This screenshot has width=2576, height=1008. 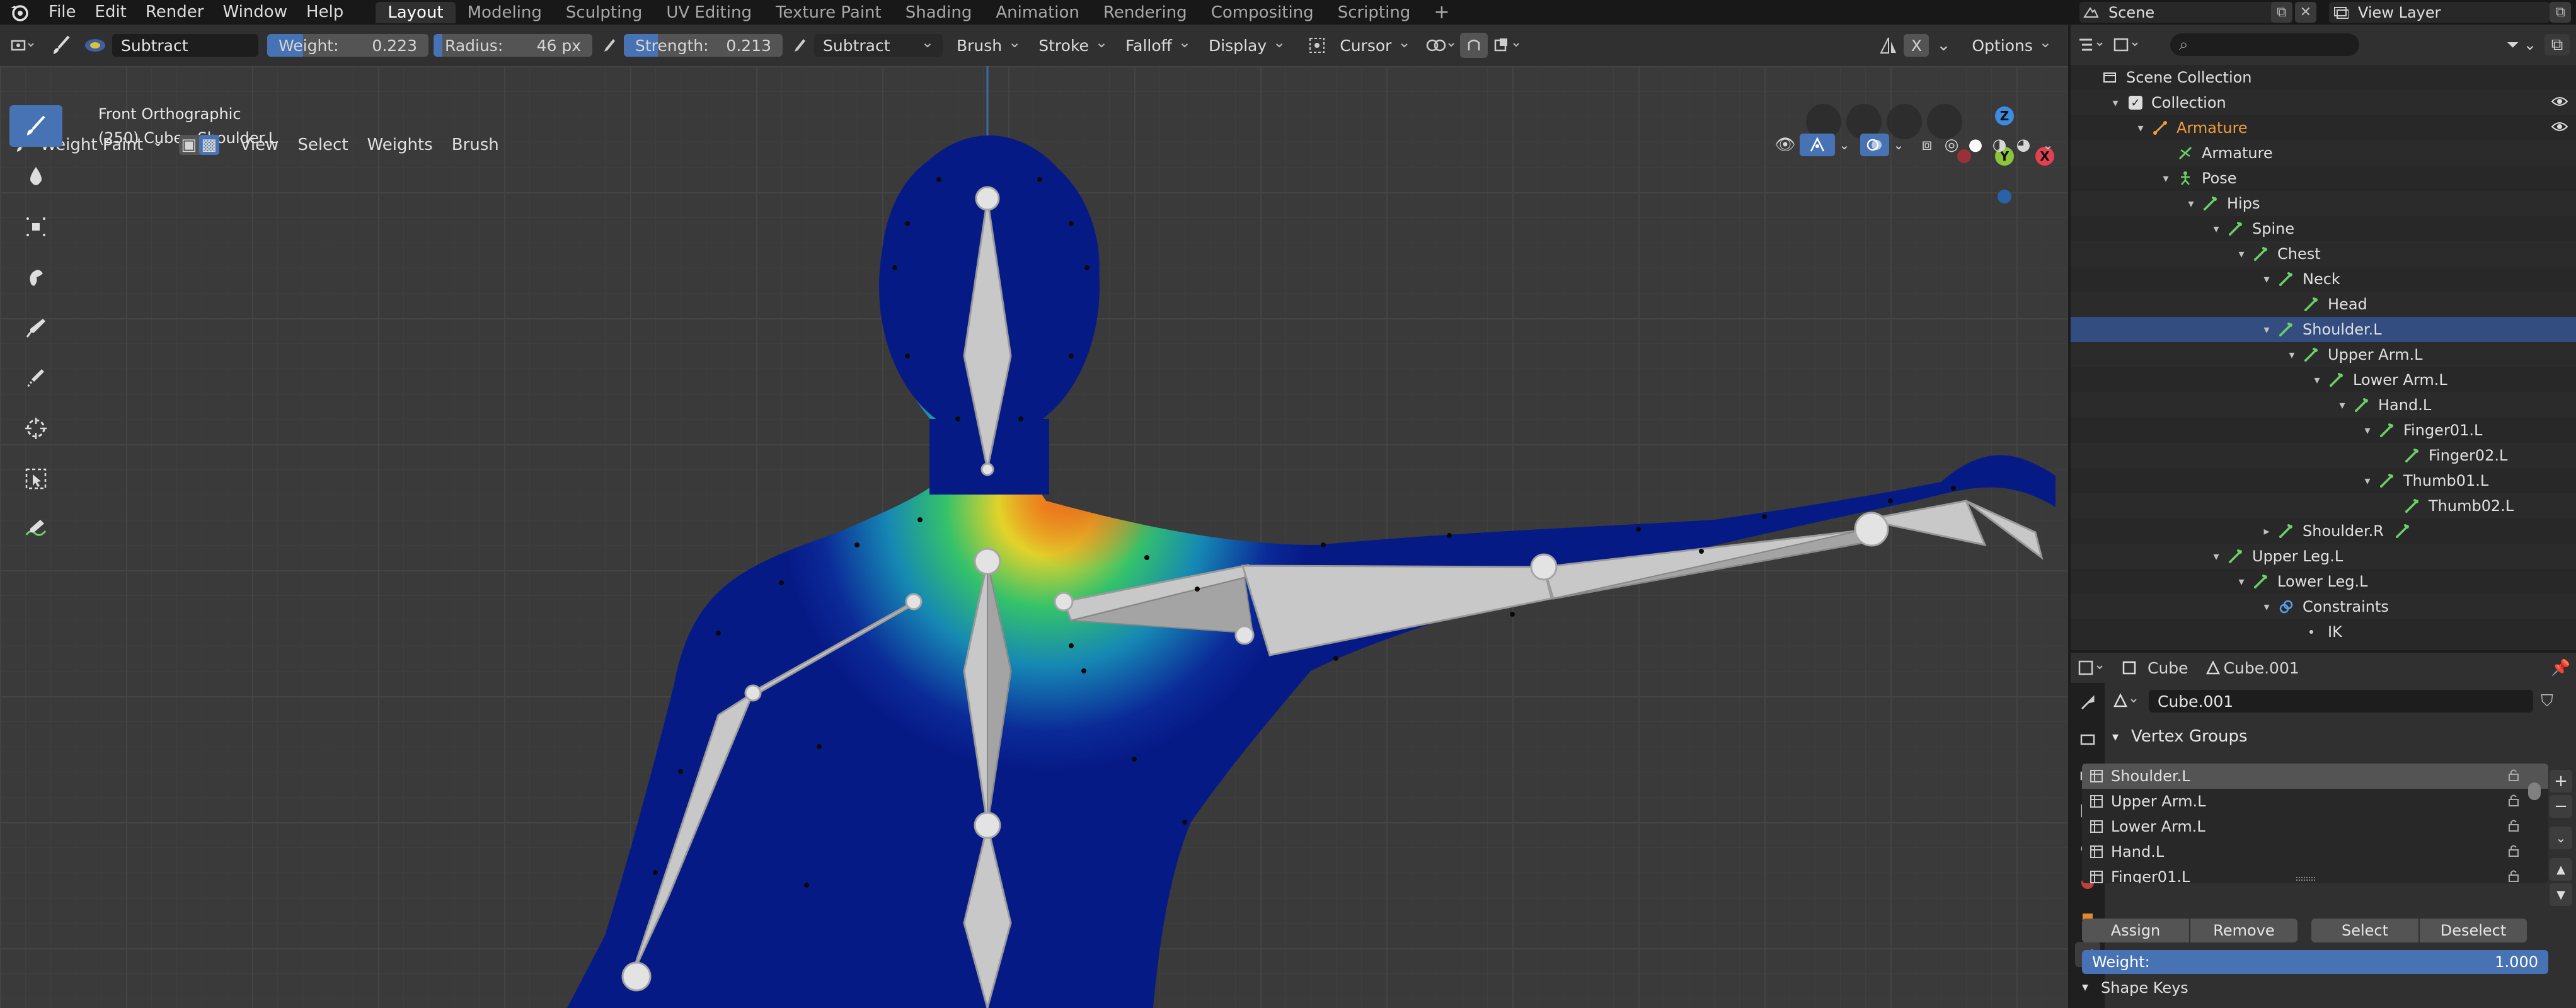 What do you see at coordinates (2364, 930) in the screenshot?
I see `select-button: Select` at bounding box center [2364, 930].